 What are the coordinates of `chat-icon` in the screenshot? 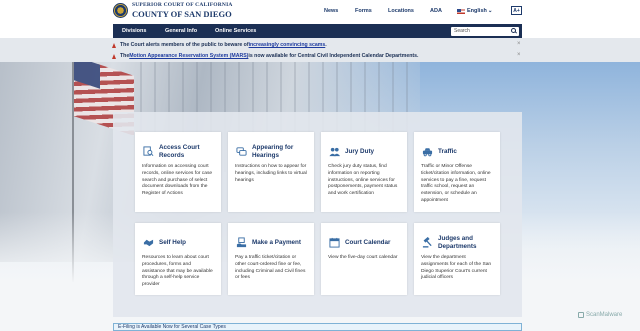 It's located at (241, 151).